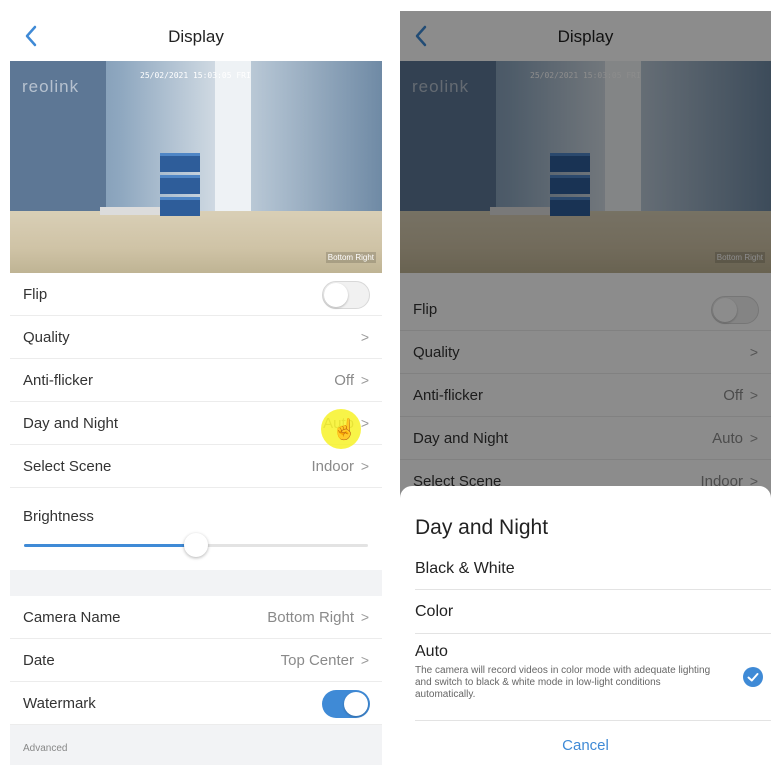  What do you see at coordinates (196, 583) in the screenshot?
I see `section-divider` at bounding box center [196, 583].